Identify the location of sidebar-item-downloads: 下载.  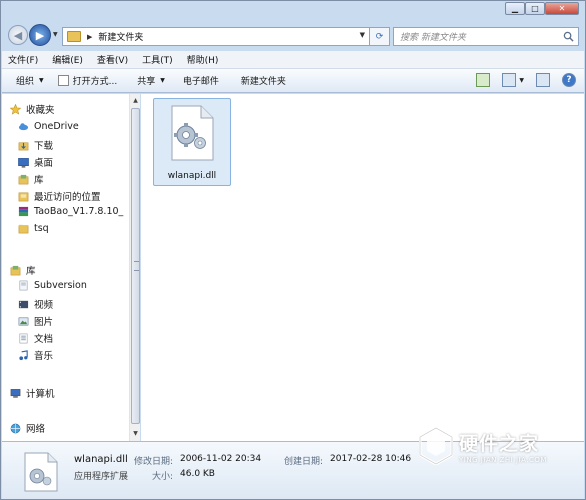
(35, 145).